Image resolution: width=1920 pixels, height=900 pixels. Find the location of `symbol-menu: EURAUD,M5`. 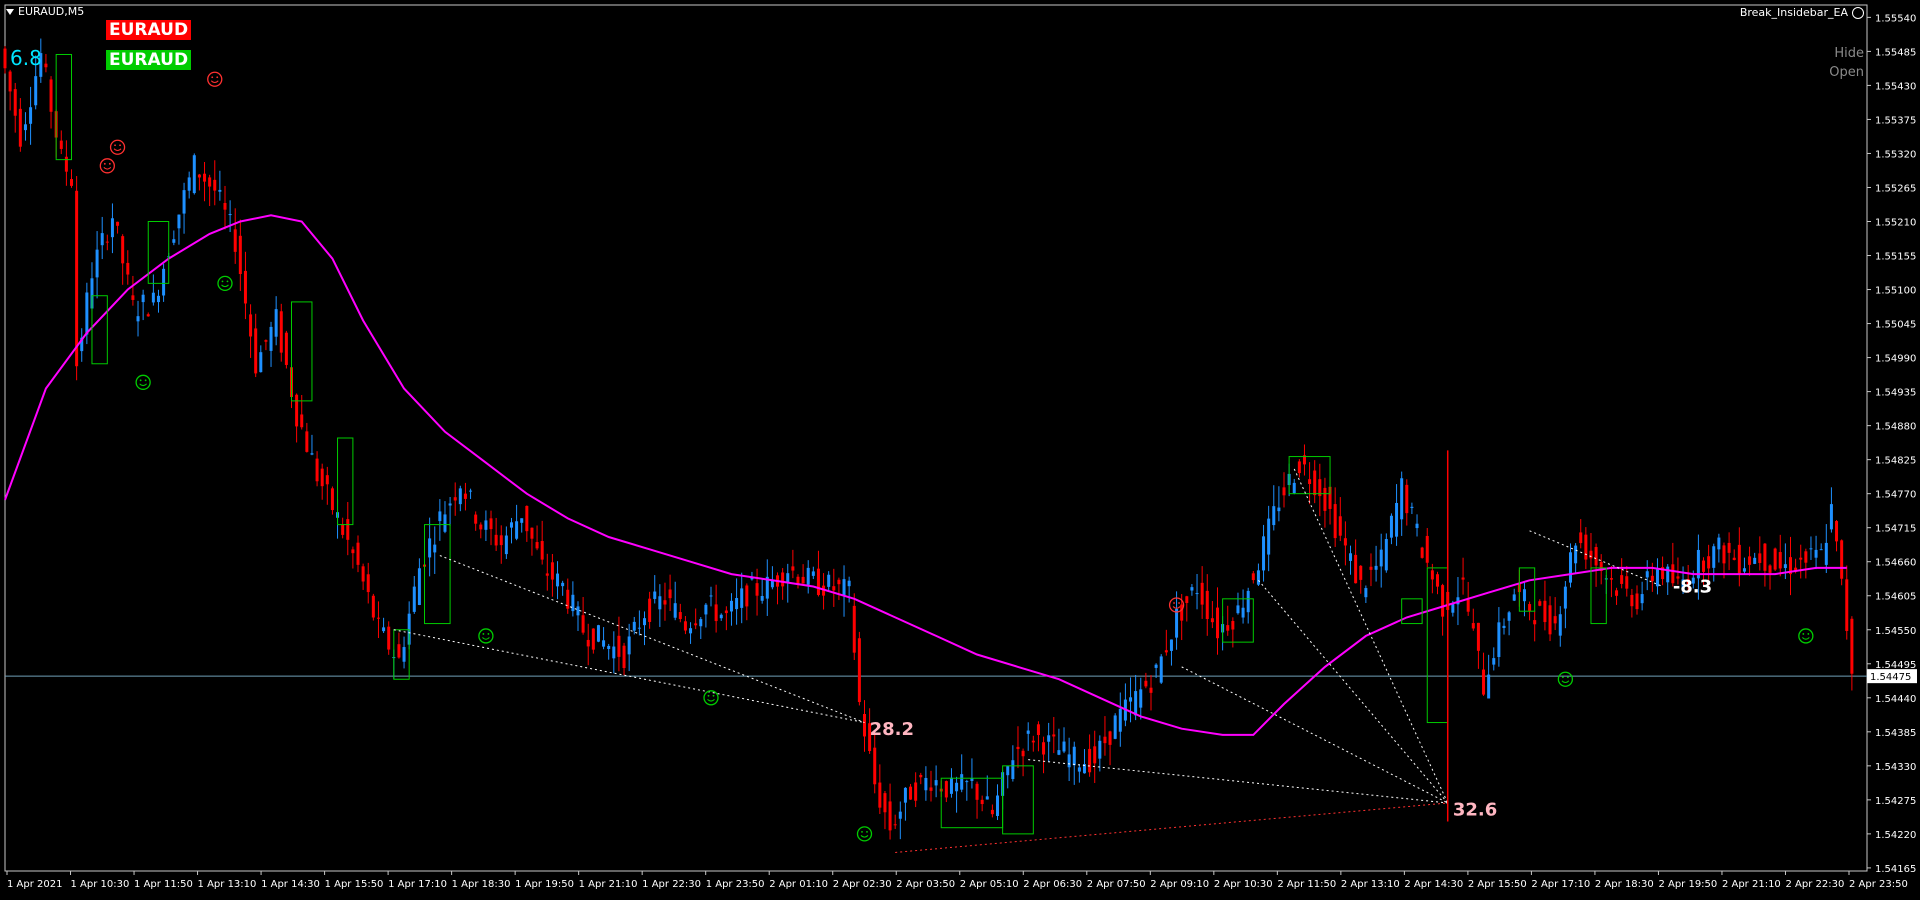

symbol-menu: EURAUD,M5 is located at coordinates (45, 11).